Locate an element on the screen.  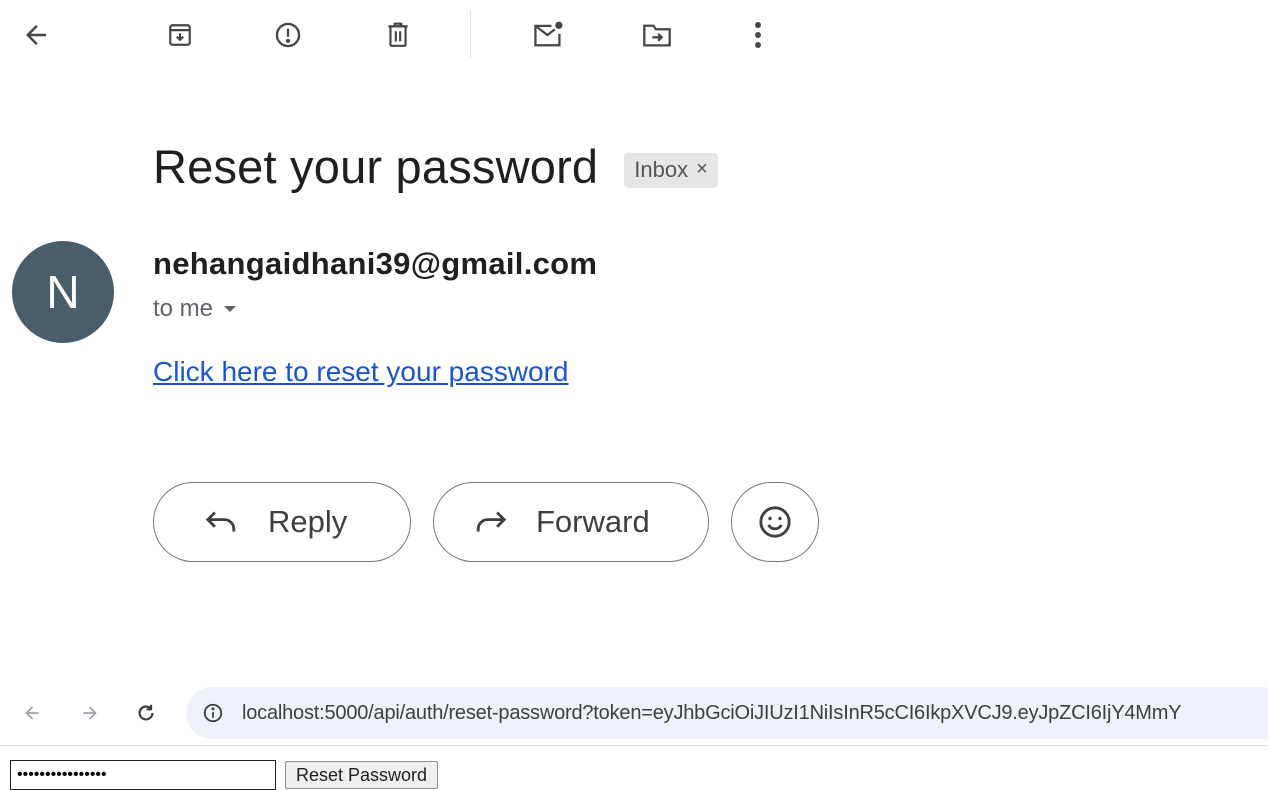
reset-password-link: Click here to reset your password is located at coordinates (361, 372).